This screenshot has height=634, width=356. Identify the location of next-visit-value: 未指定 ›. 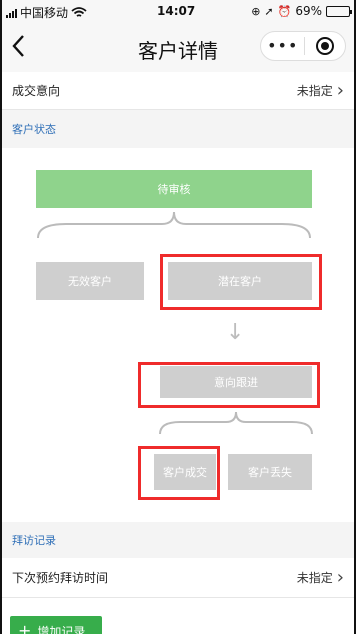
(320, 577).